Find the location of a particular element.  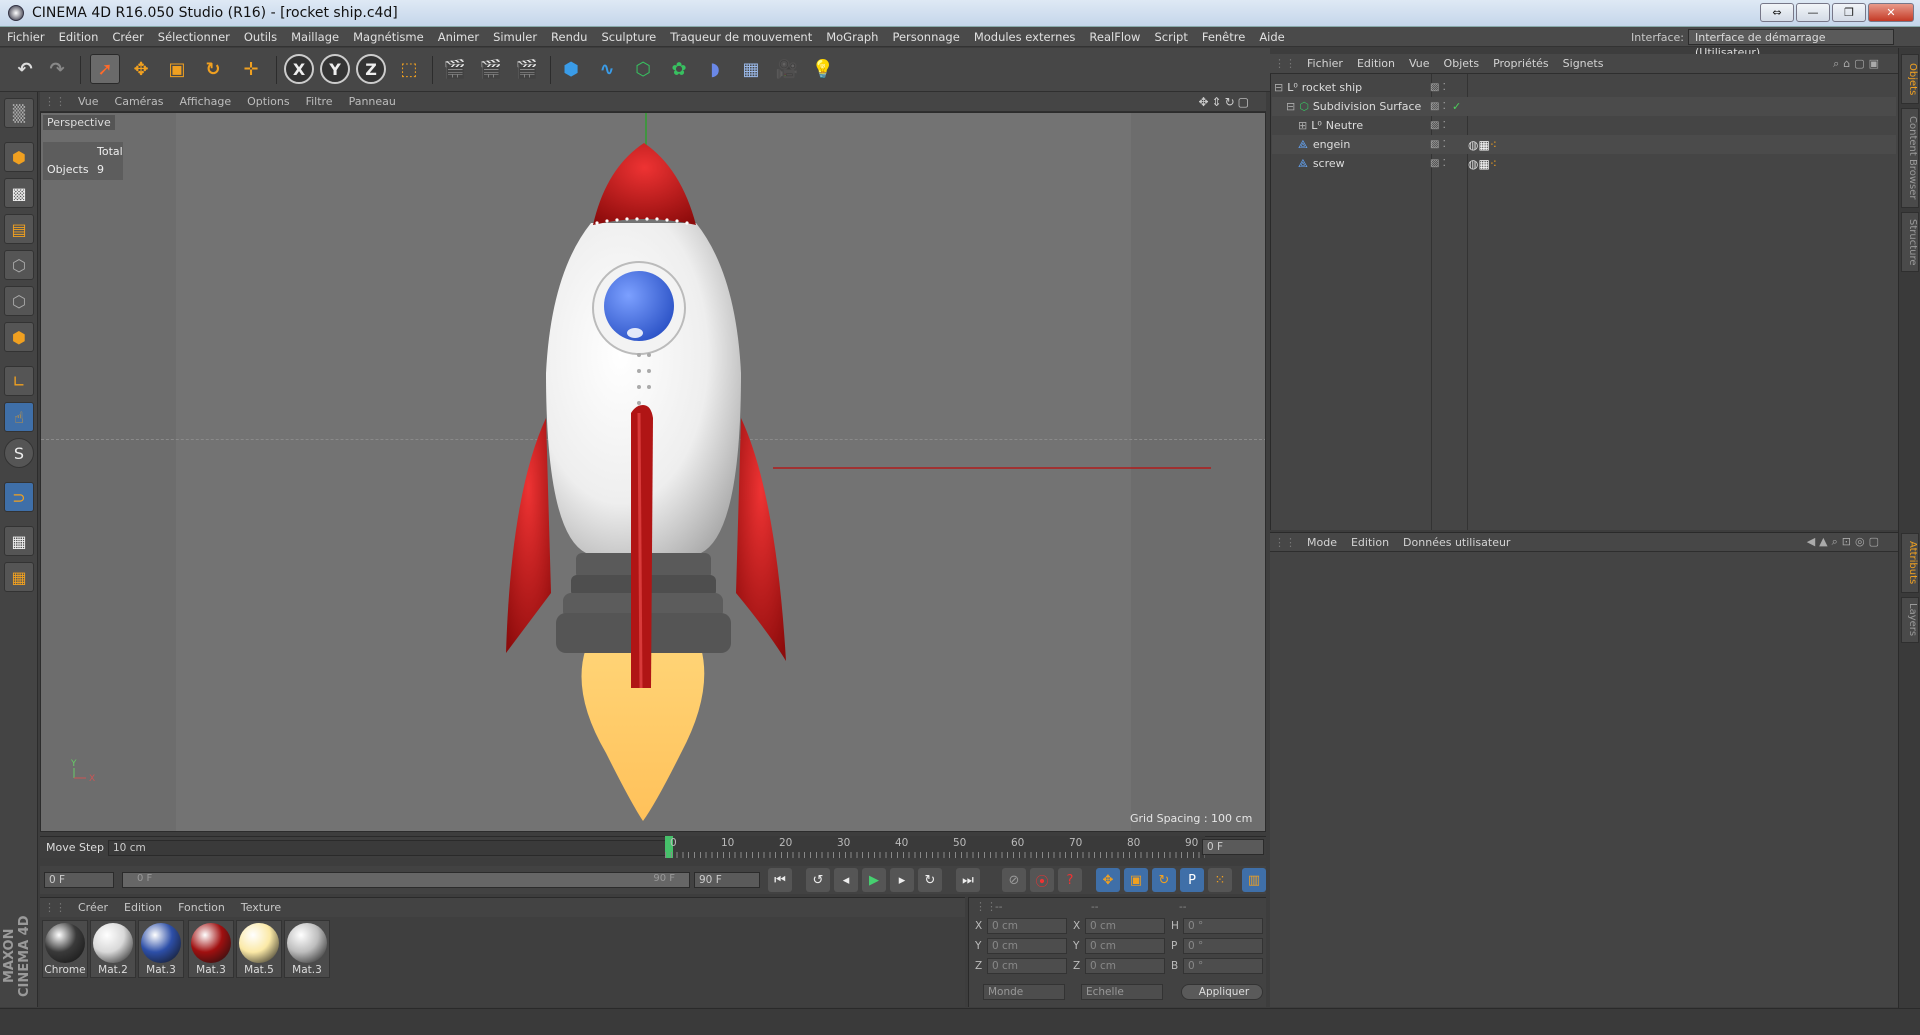

restore-small-button: ⇔ is located at coordinates (1777, 12).